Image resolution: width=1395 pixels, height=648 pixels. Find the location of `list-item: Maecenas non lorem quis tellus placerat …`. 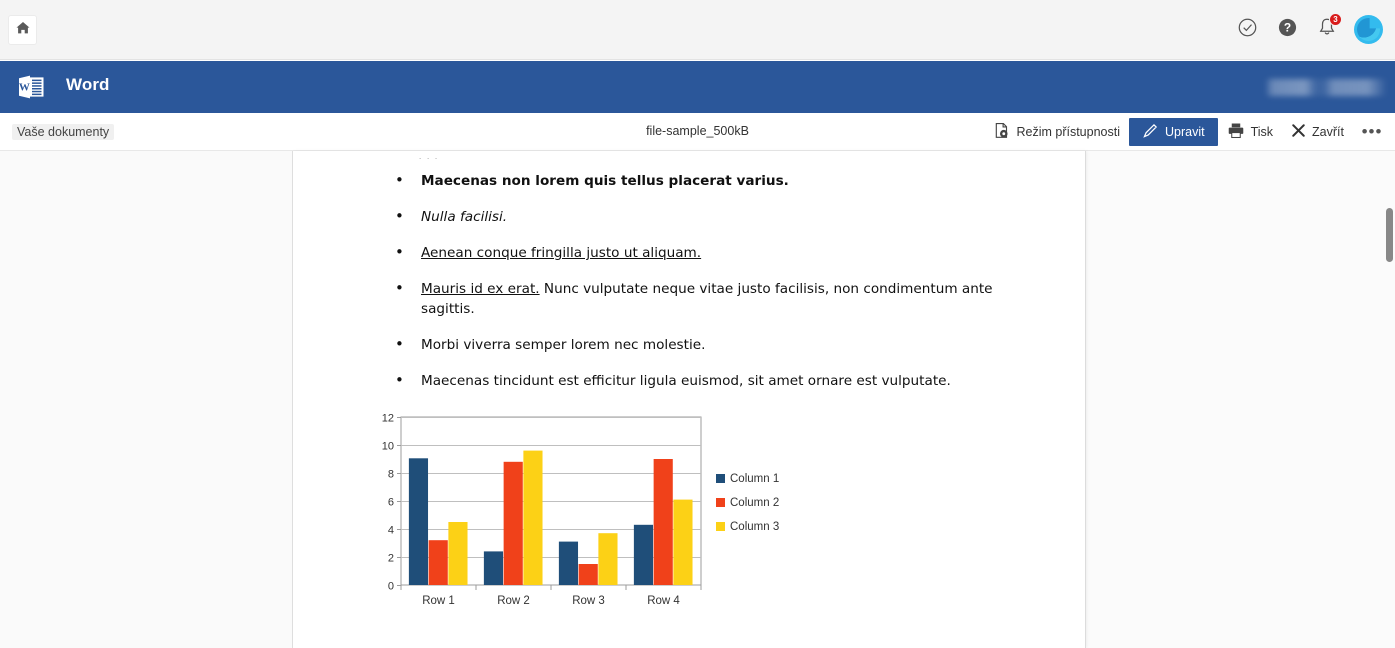

list-item: Maecenas non lorem quis tellus placerat … is located at coordinates (713, 180).